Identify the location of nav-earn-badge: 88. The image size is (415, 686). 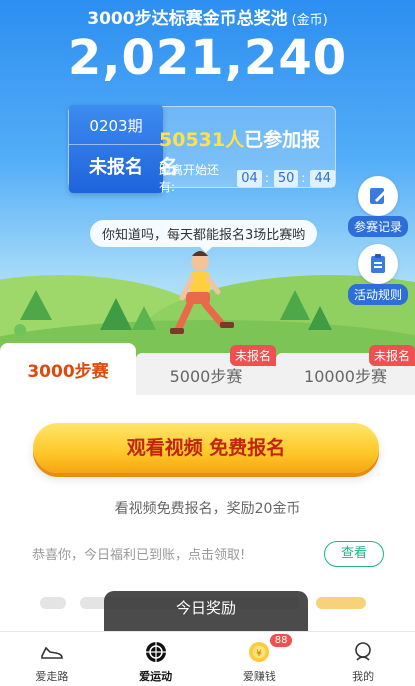
(281, 640).